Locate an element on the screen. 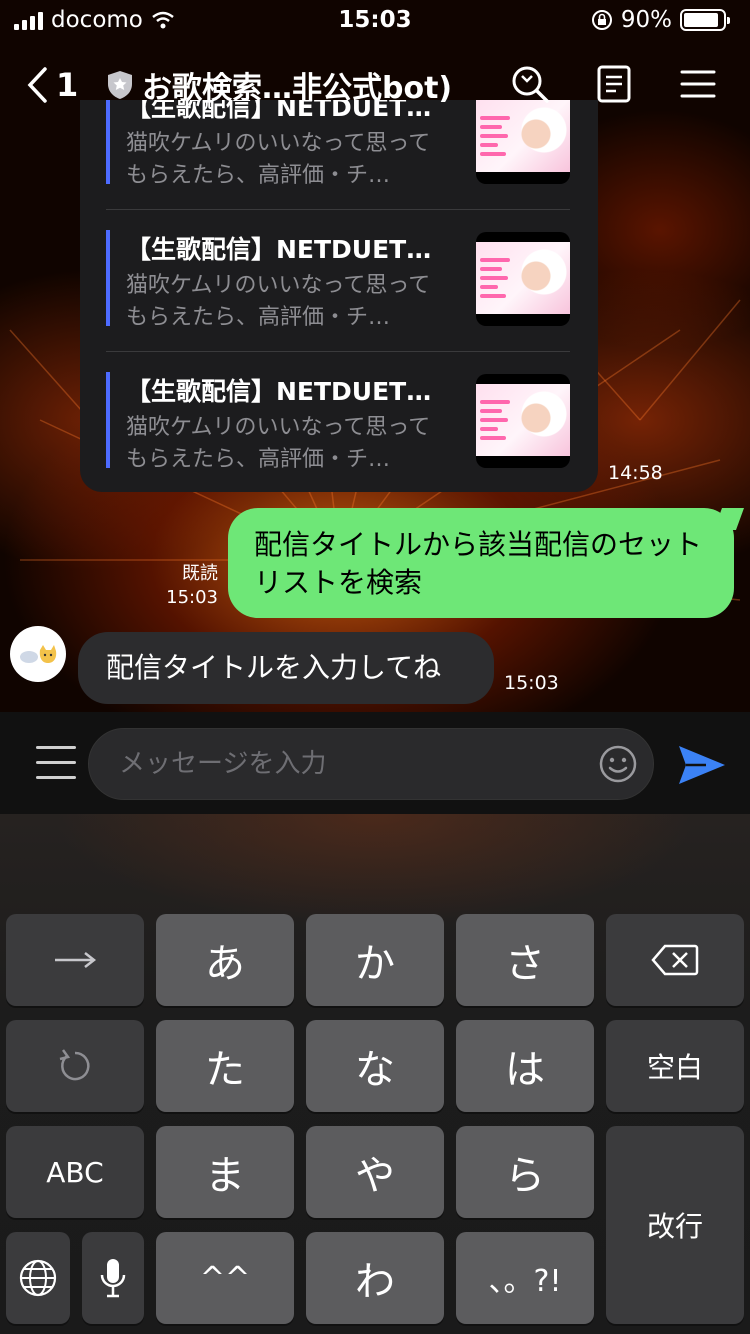 This screenshot has width=750, height=1334. undo-icon is located at coordinates (74, 1065).